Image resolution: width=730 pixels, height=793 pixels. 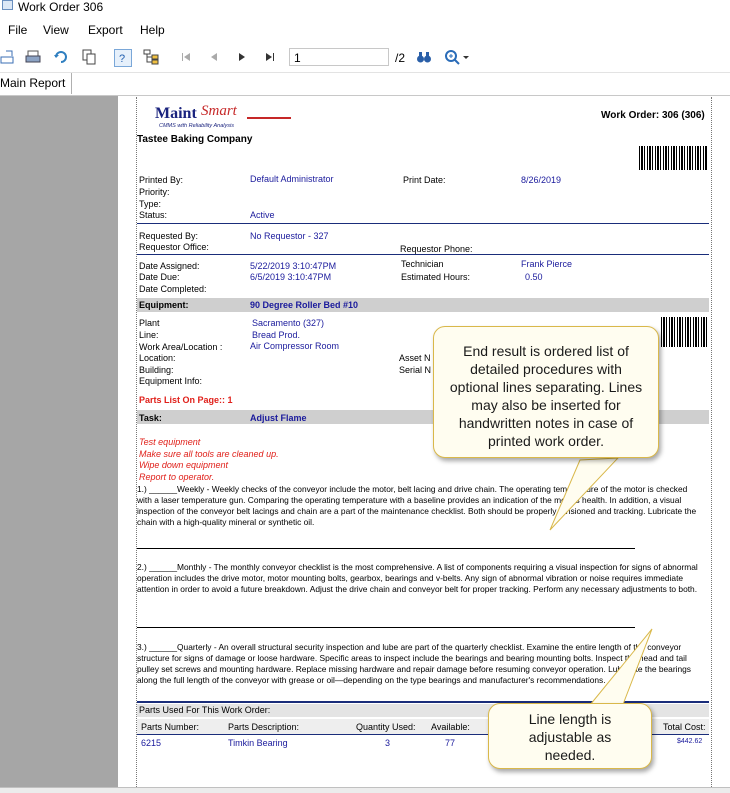 I want to click on date-completed-label: Date Completed:, so click(x=173, y=289).